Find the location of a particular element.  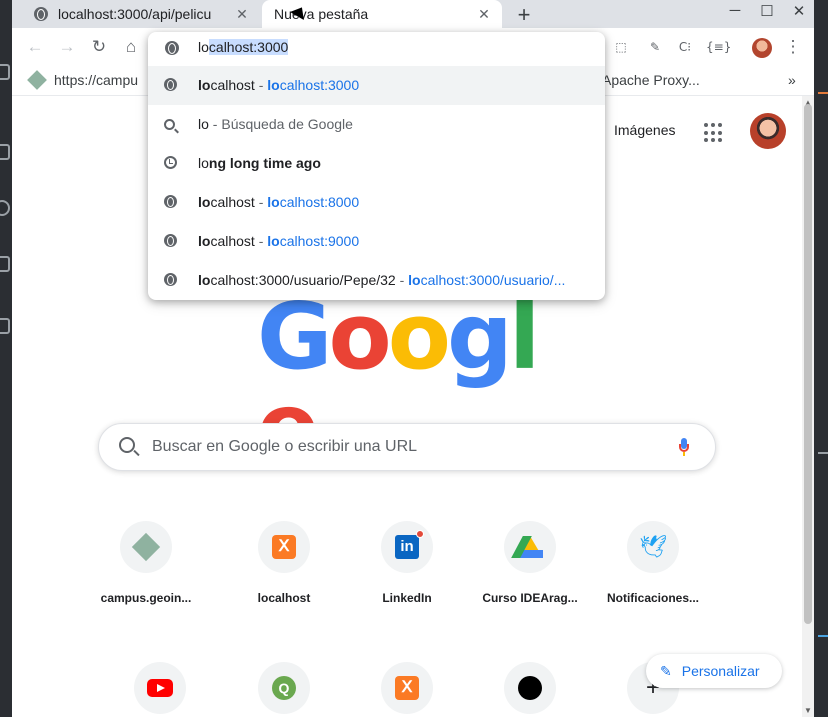

google-logo: Google is located at coordinates (407, 378).